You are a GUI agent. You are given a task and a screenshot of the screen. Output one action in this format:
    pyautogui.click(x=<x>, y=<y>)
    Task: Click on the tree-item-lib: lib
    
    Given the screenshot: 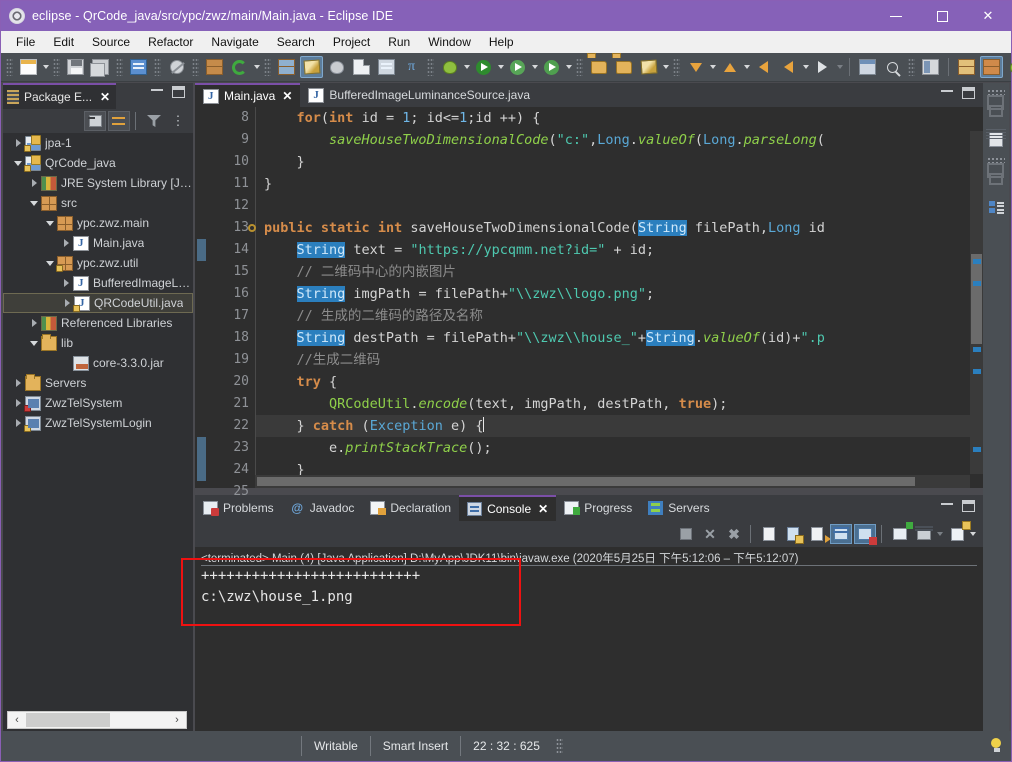 What is the action you would take?
    pyautogui.click(x=98, y=343)
    